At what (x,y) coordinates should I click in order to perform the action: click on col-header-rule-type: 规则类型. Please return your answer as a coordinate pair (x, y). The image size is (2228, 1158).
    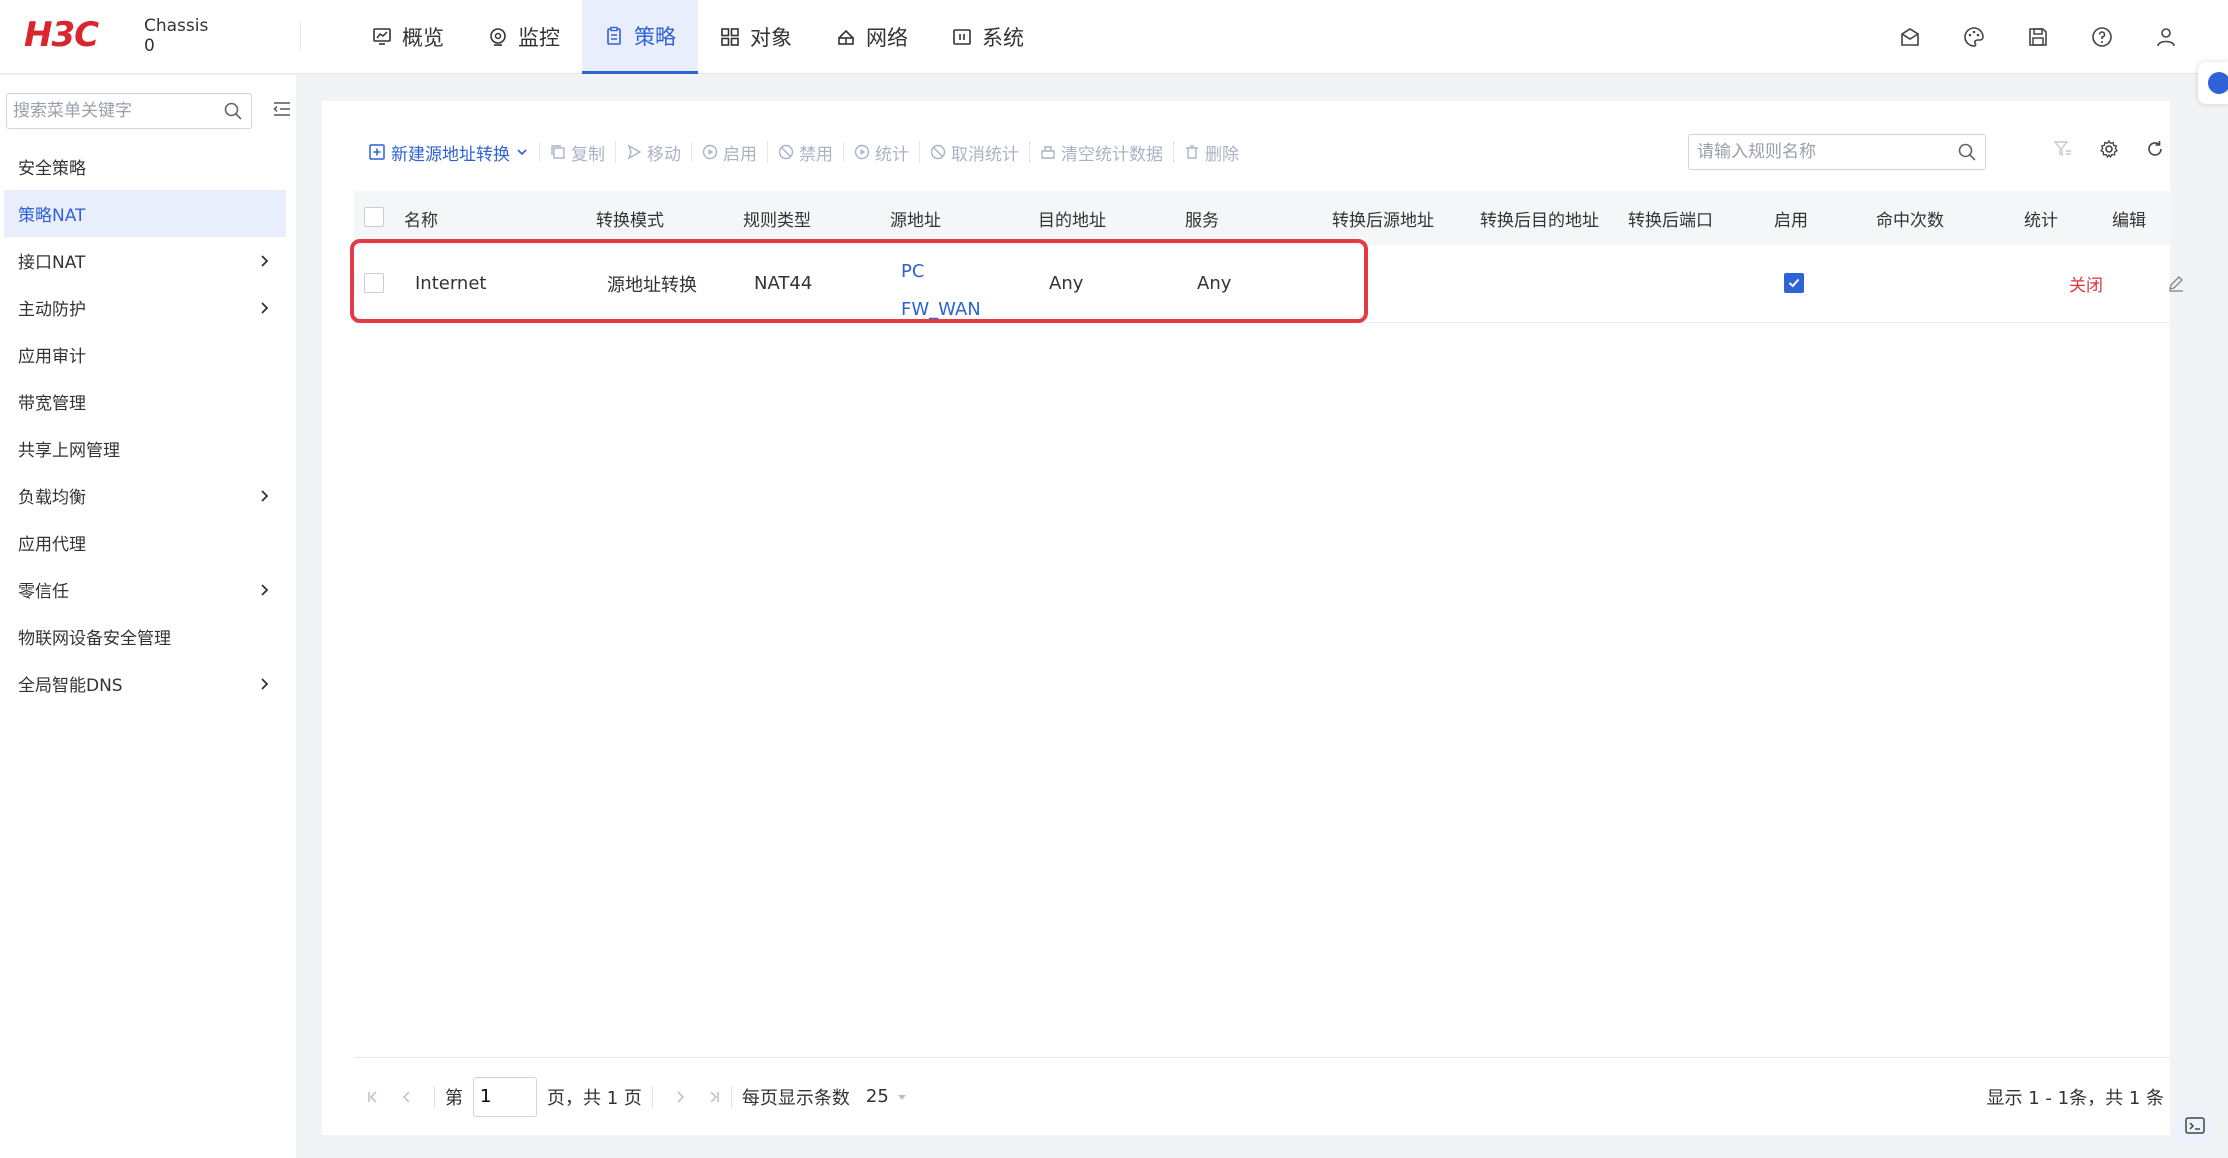
    Looking at the image, I should click on (777, 220).